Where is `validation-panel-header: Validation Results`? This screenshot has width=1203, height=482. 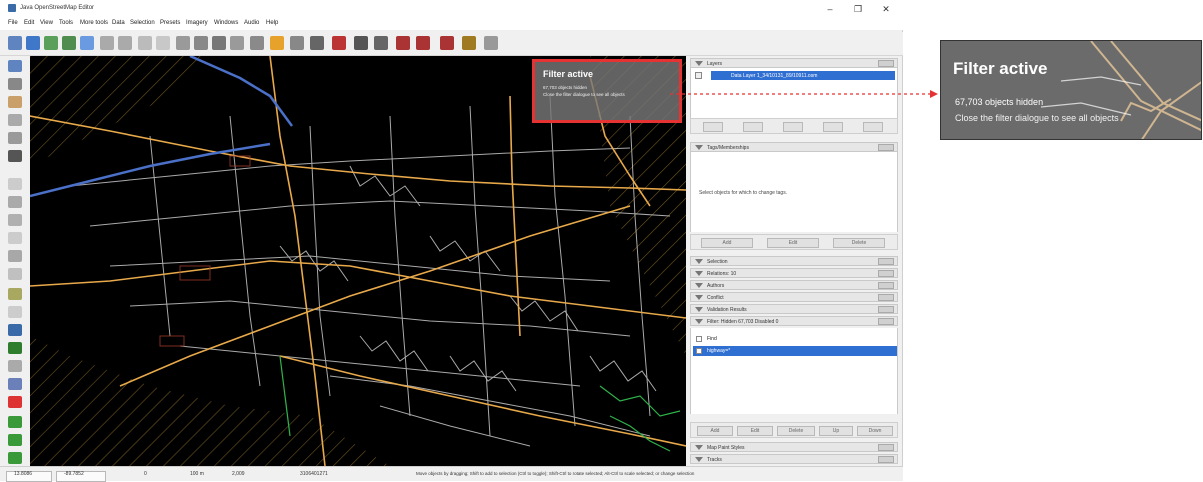
validation-panel-header: Validation Results is located at coordinates (794, 309).